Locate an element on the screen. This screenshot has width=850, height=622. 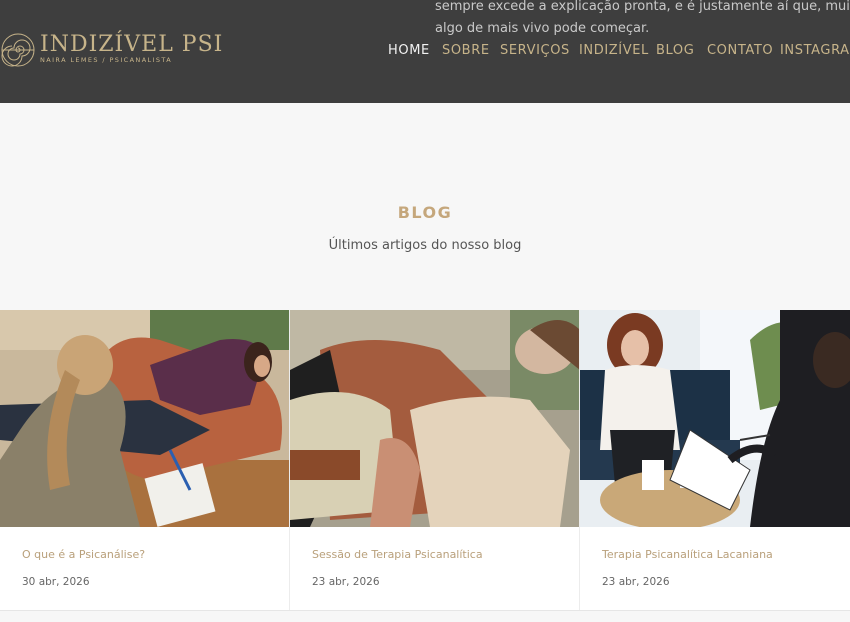
post-title-link: Sessão de Terapia Psicanalítica is located at coordinates (397, 554).